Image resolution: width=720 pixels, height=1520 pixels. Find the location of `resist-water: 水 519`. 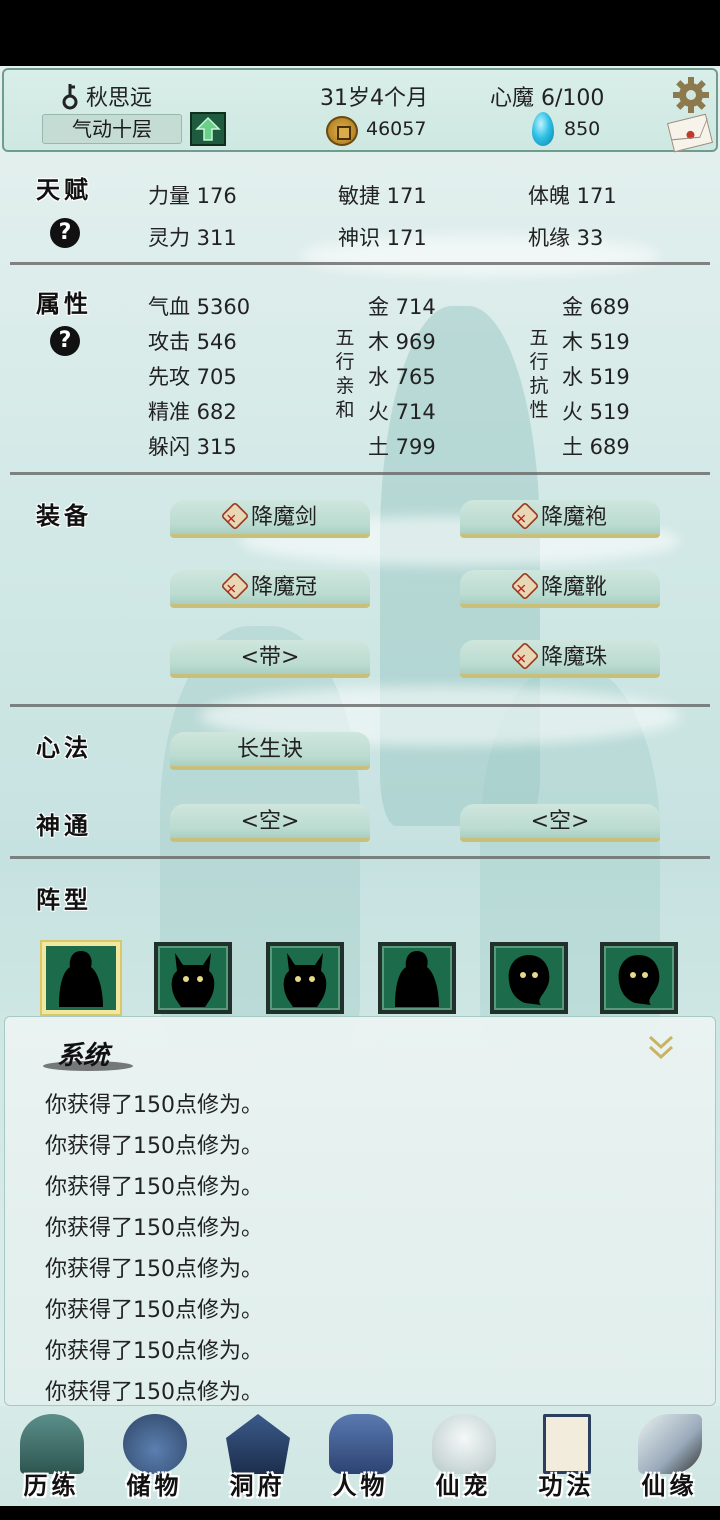

resist-water: 水 519 is located at coordinates (596, 377).